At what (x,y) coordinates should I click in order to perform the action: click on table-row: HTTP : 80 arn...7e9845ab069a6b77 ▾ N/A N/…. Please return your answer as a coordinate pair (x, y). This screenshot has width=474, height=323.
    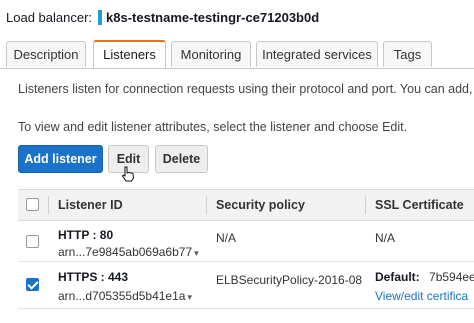
    Looking at the image, I should click on (246, 241).